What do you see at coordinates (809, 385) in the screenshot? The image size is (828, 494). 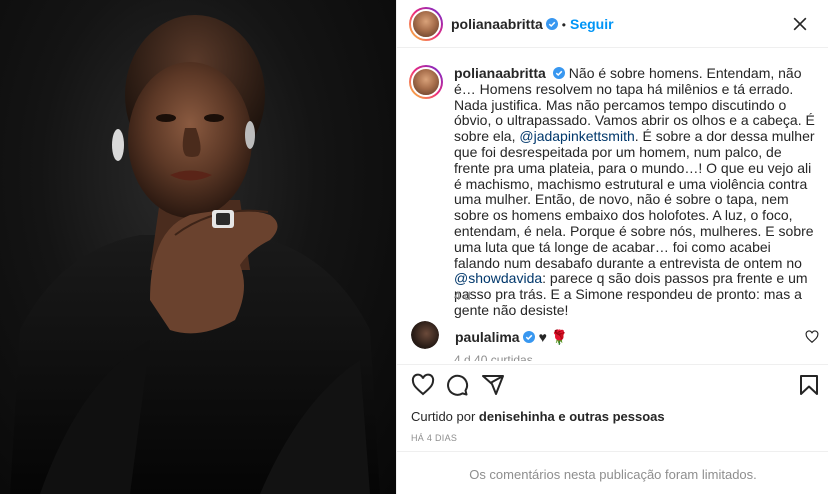 I see `bookmark-icon` at bounding box center [809, 385].